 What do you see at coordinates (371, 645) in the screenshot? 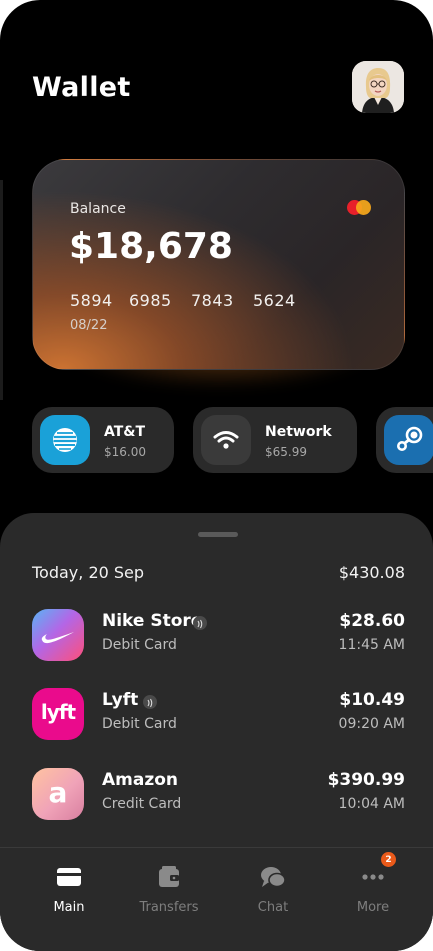
I see `transaction-time: 11:45 AM` at bounding box center [371, 645].